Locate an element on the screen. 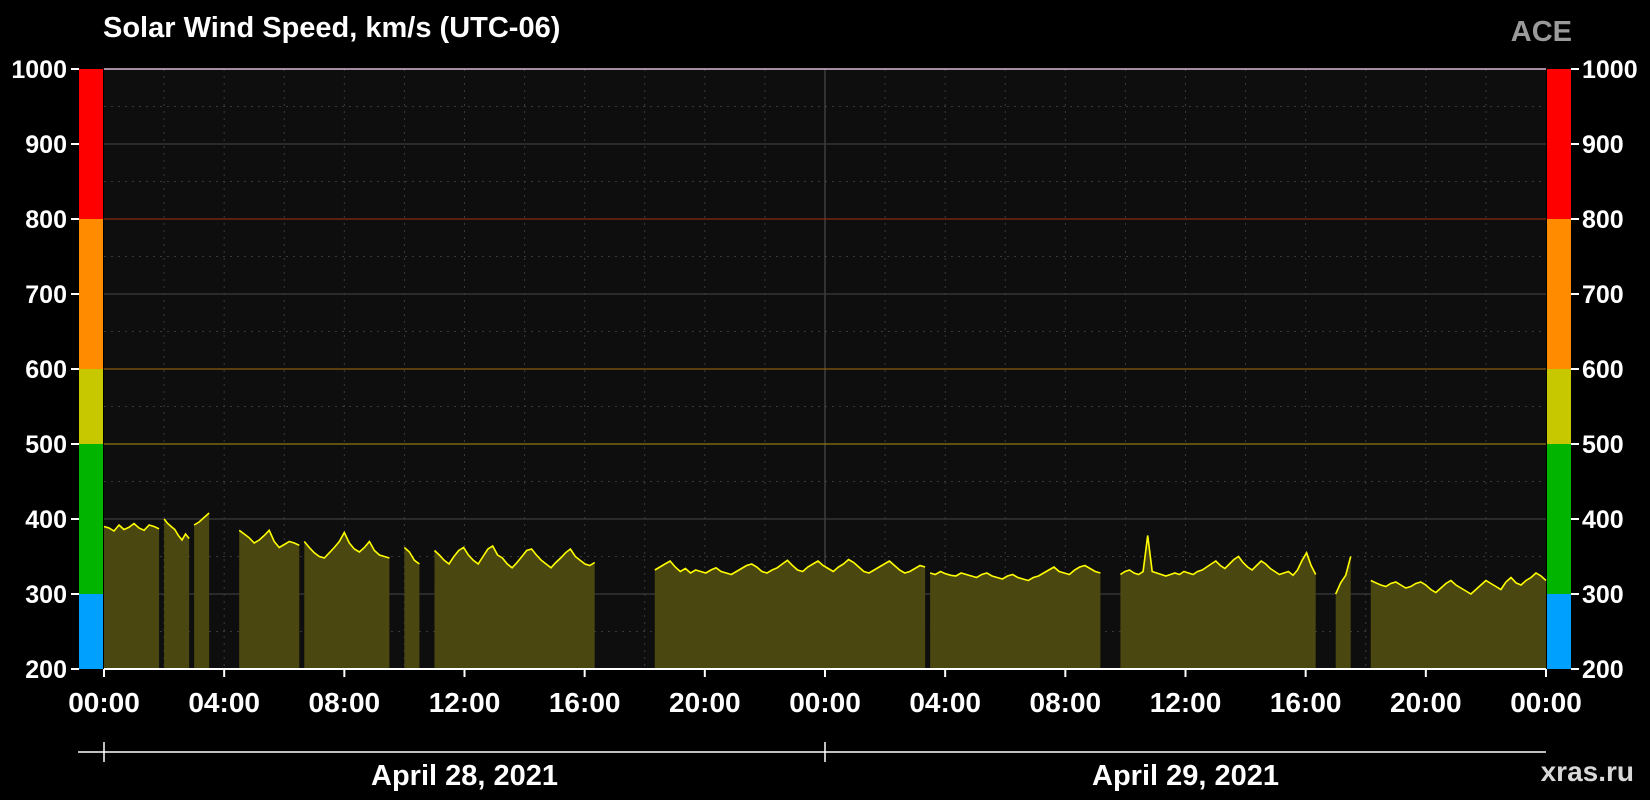 The width and height of the screenshot is (1650, 800). y-tick-label-left: 1000 is located at coordinates (39, 70).